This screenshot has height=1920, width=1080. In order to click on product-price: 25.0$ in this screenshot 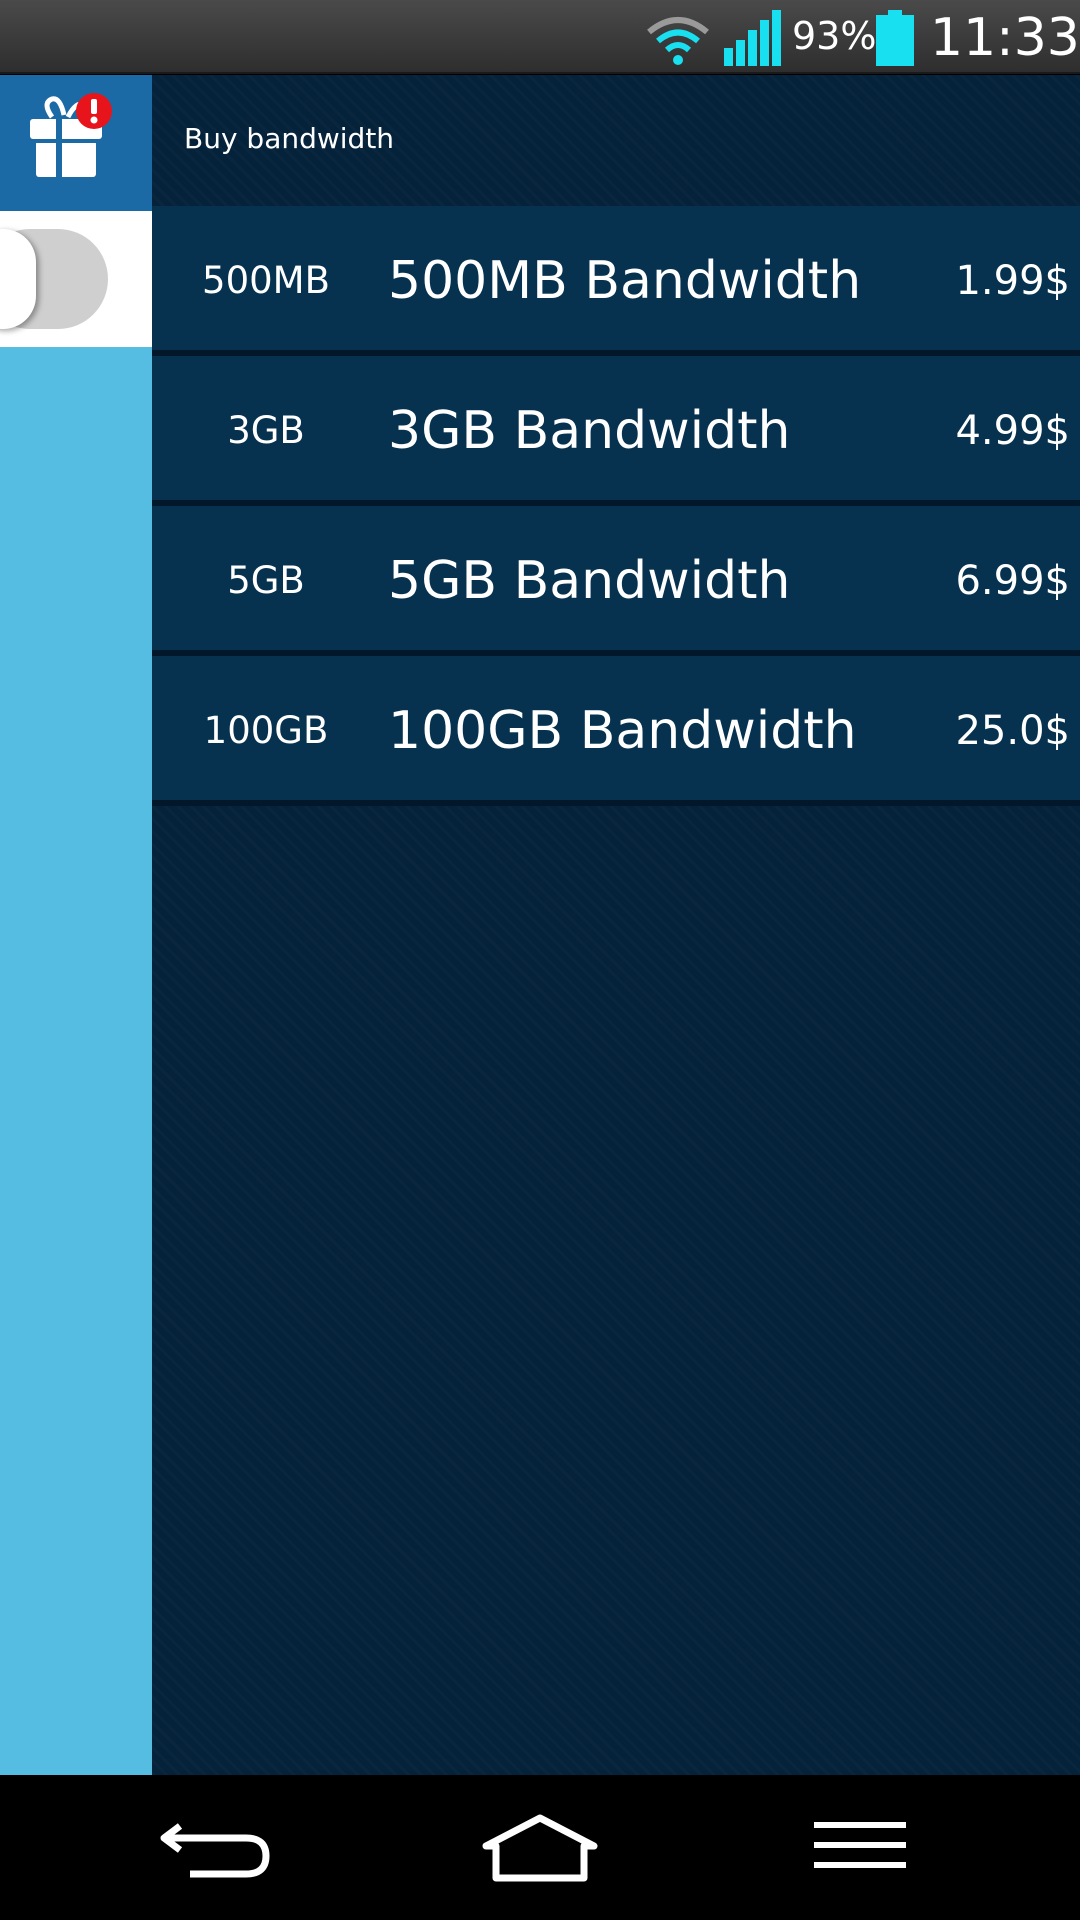, I will do `click(1012, 731)`.